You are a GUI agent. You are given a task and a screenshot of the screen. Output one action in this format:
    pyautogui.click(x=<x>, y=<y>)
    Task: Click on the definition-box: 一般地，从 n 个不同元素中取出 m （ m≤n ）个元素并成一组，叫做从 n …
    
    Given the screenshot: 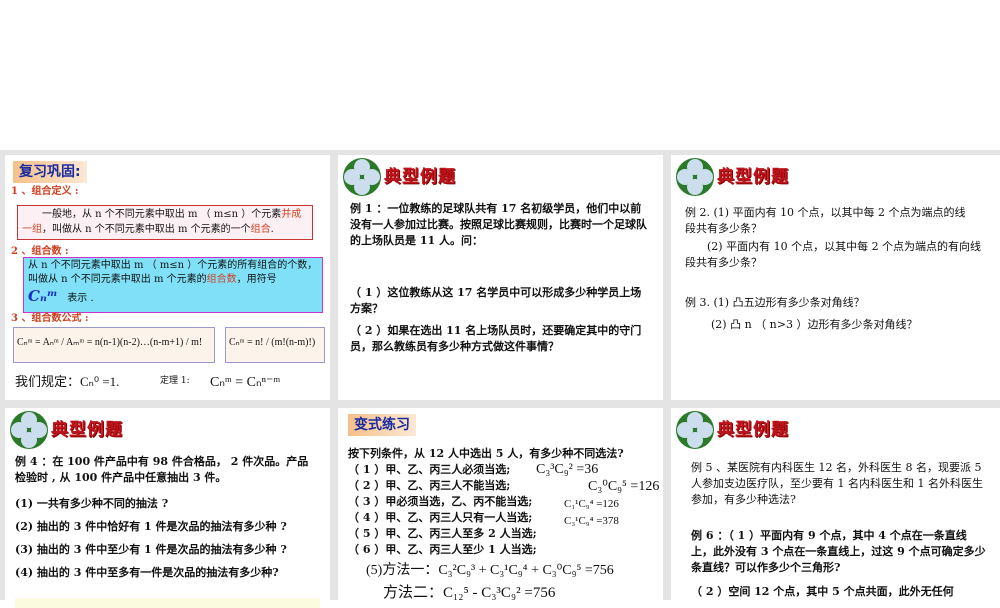 What is the action you would take?
    pyautogui.click(x=165, y=222)
    